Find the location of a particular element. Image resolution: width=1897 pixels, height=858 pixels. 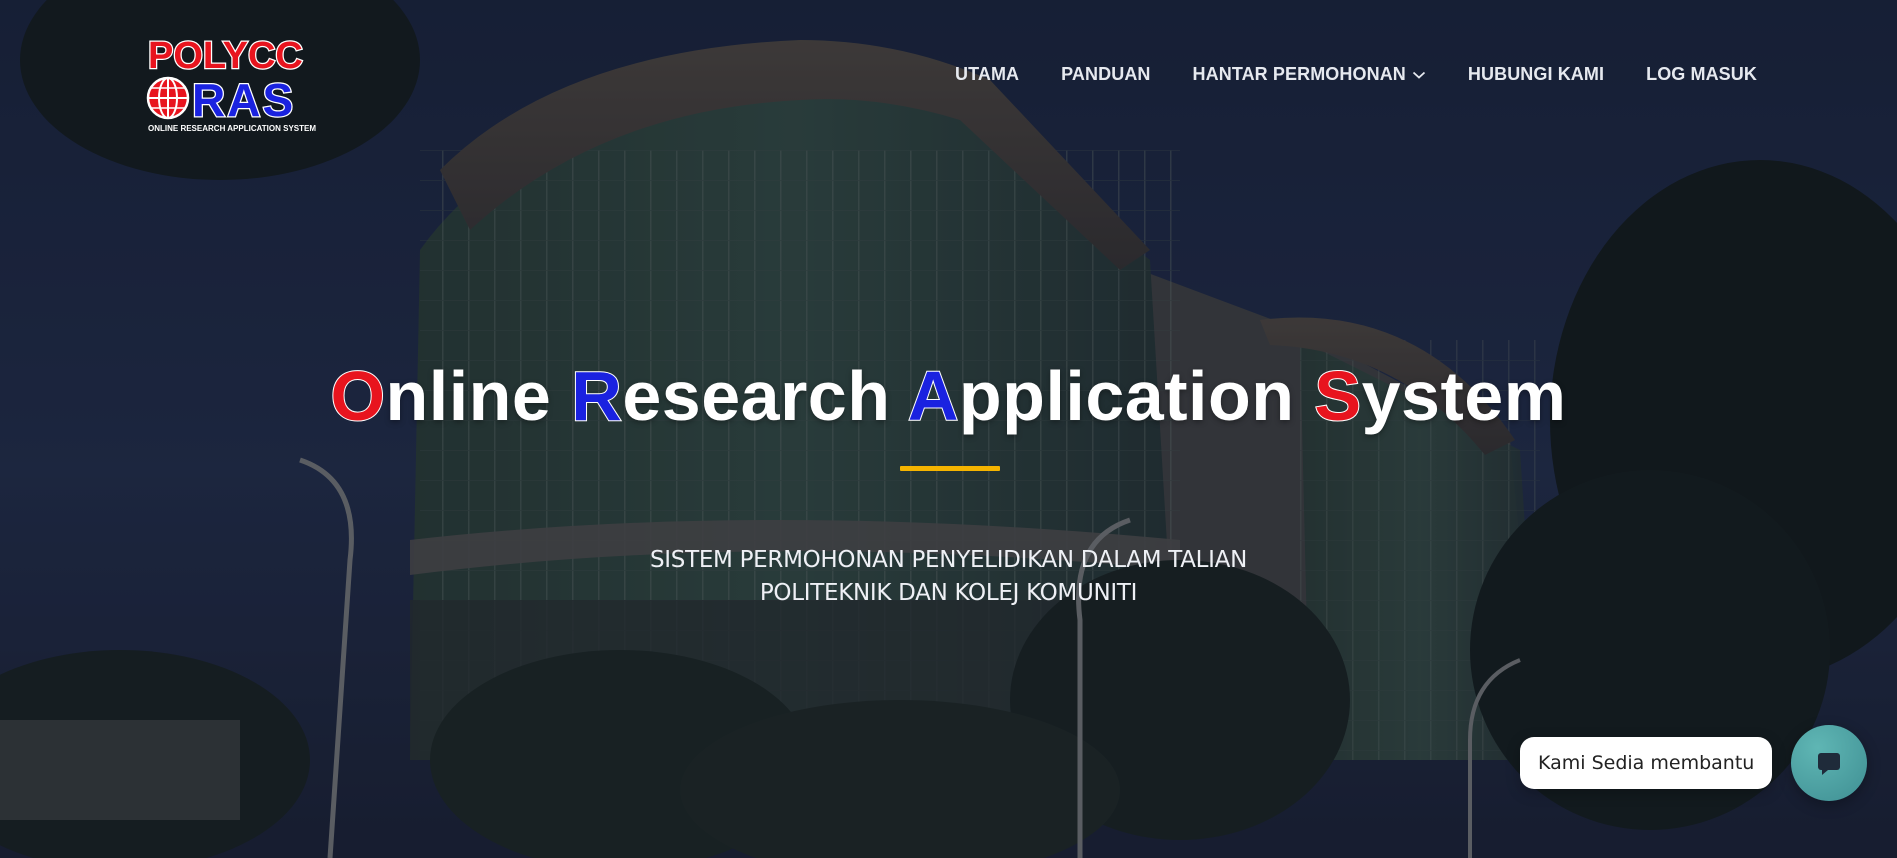

headline-cap-o: O is located at coordinates (358, 396).